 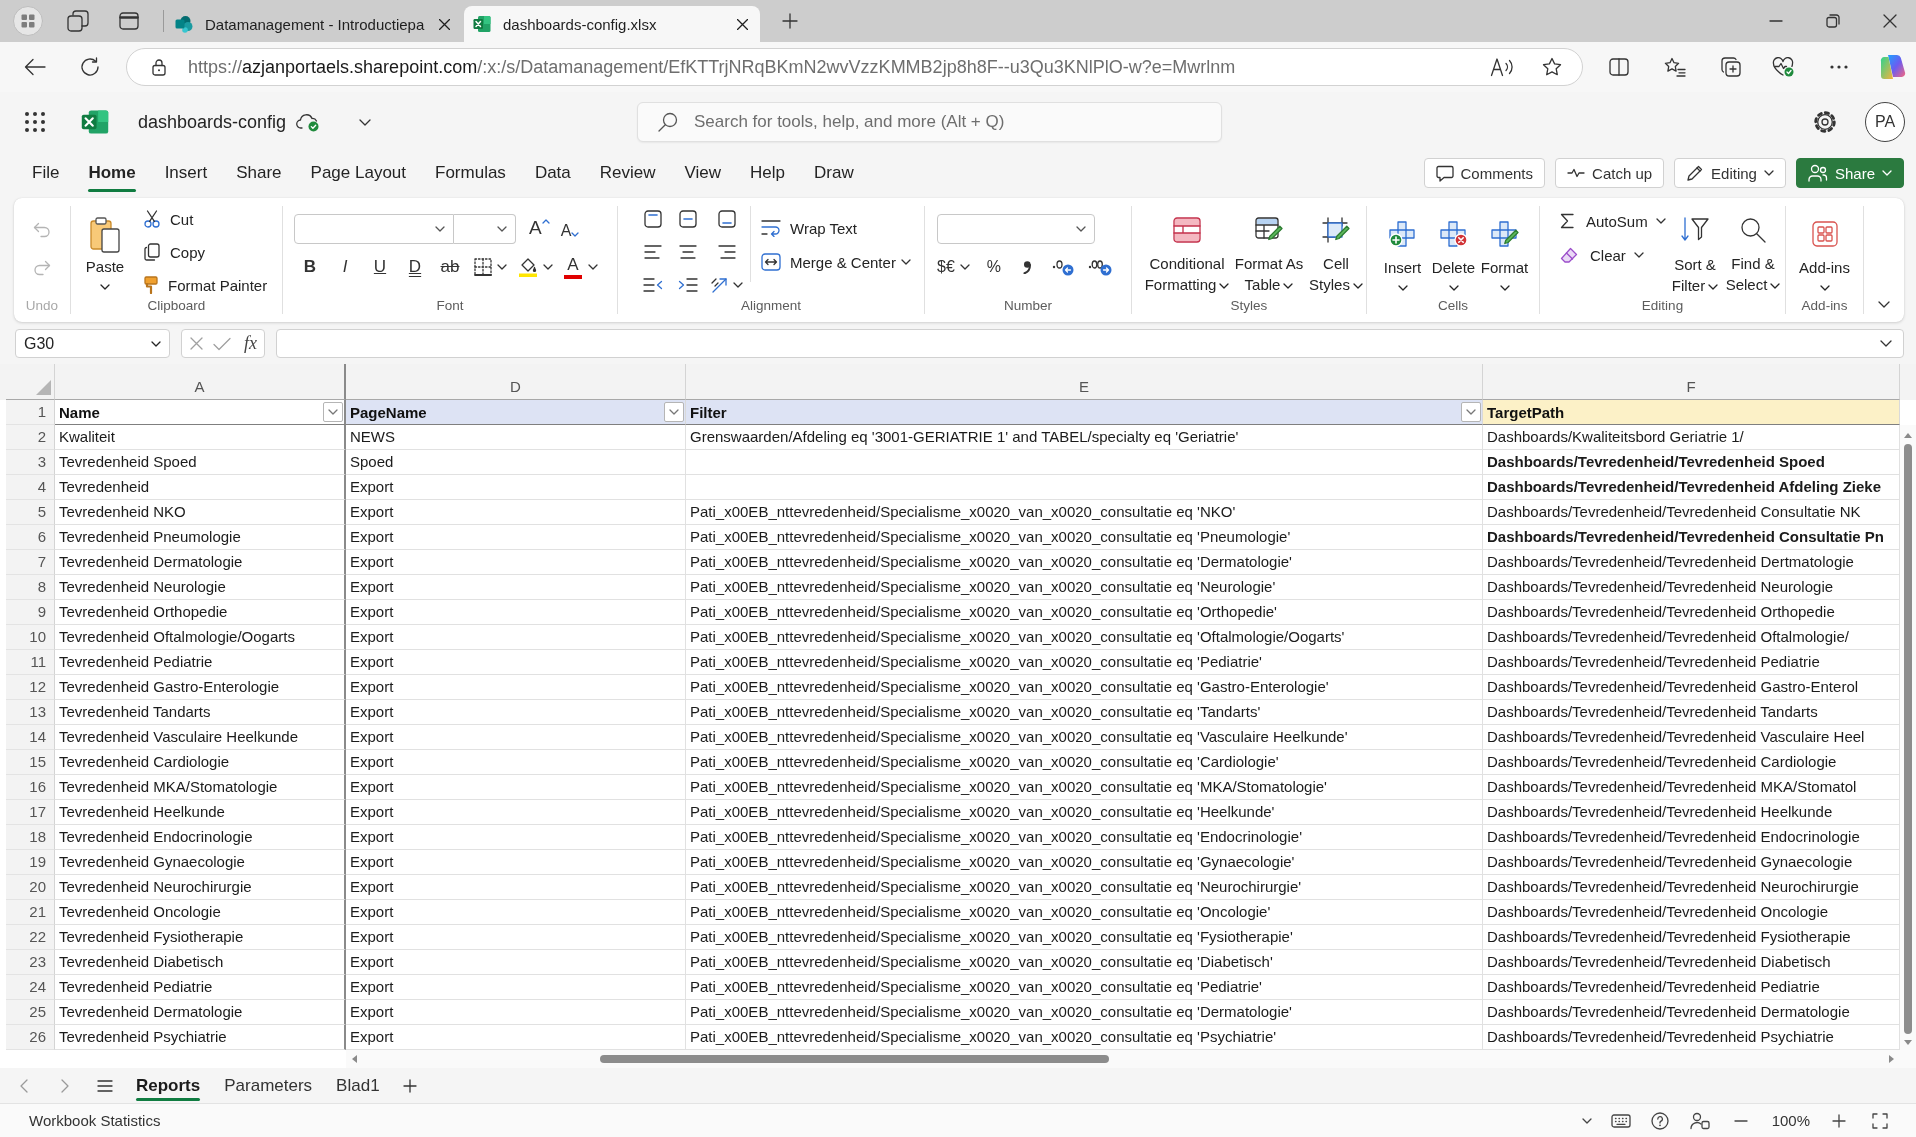 What do you see at coordinates (1613, 221) in the screenshot?
I see `autosum-button: AutoSum` at bounding box center [1613, 221].